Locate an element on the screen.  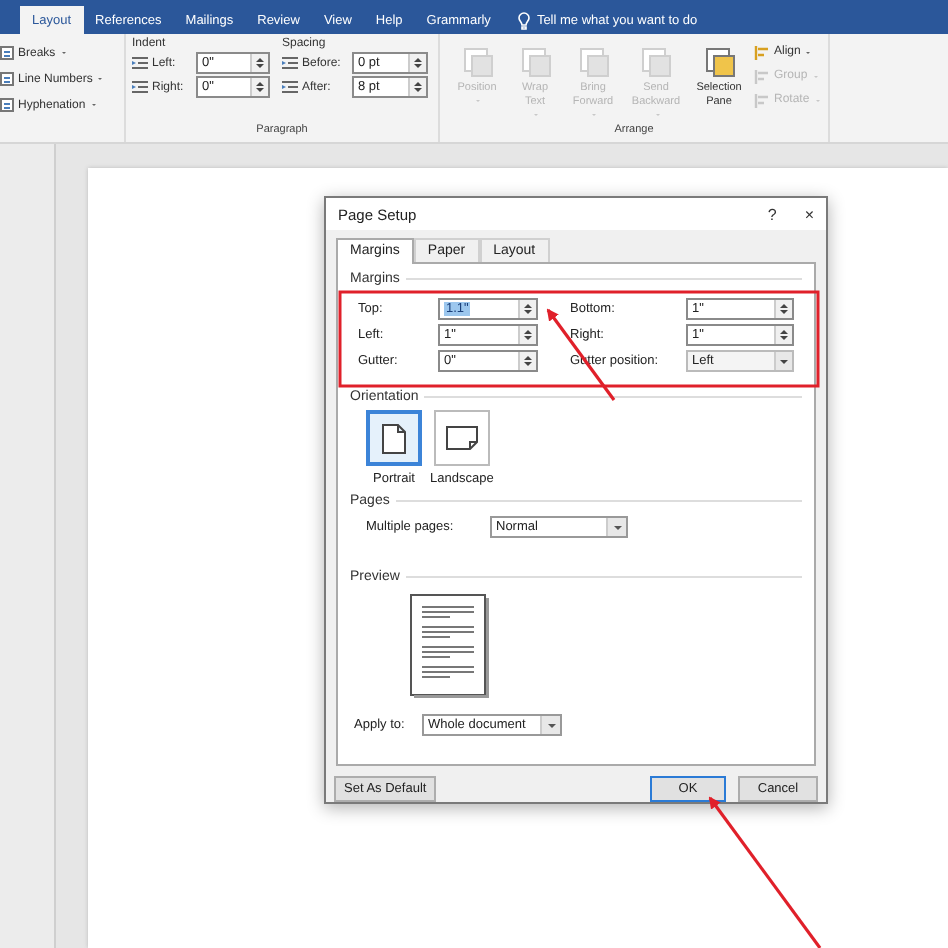
page-preview-drawing is located at coordinates (449, 646).